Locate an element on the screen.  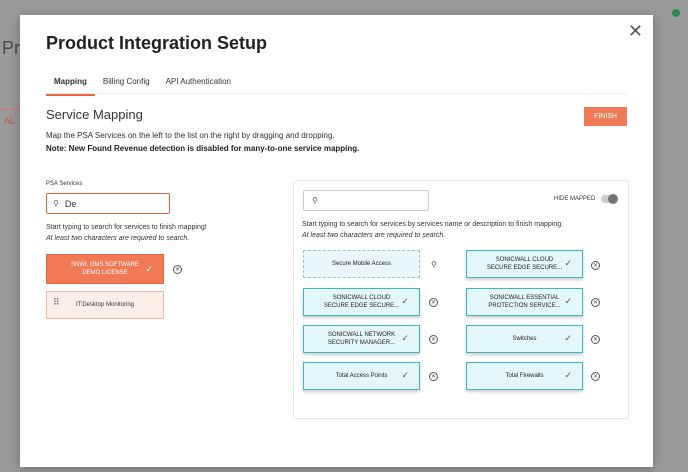
psa-service-card: ⠿ IT:Desktop Monitoring is located at coordinates (105, 305).